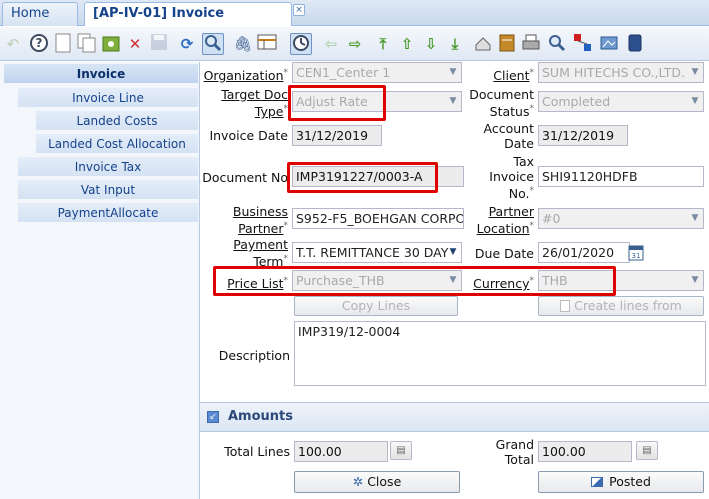 The height and width of the screenshot is (499, 709). Describe the element at coordinates (243, 44) in the screenshot. I see `attachment-icon: 🖇` at that location.